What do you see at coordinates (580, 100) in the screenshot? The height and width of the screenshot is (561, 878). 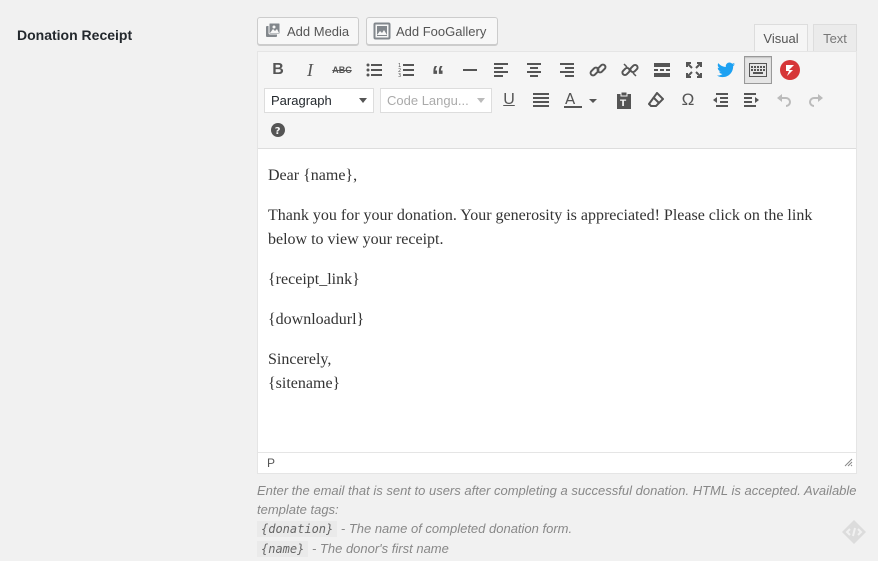 I see `text-color-icon: A` at bounding box center [580, 100].